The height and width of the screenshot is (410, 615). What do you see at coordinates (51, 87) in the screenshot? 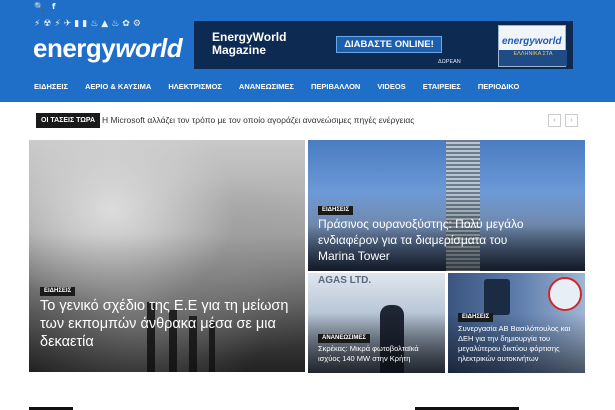
I see `nav-item-news: ΕΙΔΗΣΕΙΣ` at bounding box center [51, 87].